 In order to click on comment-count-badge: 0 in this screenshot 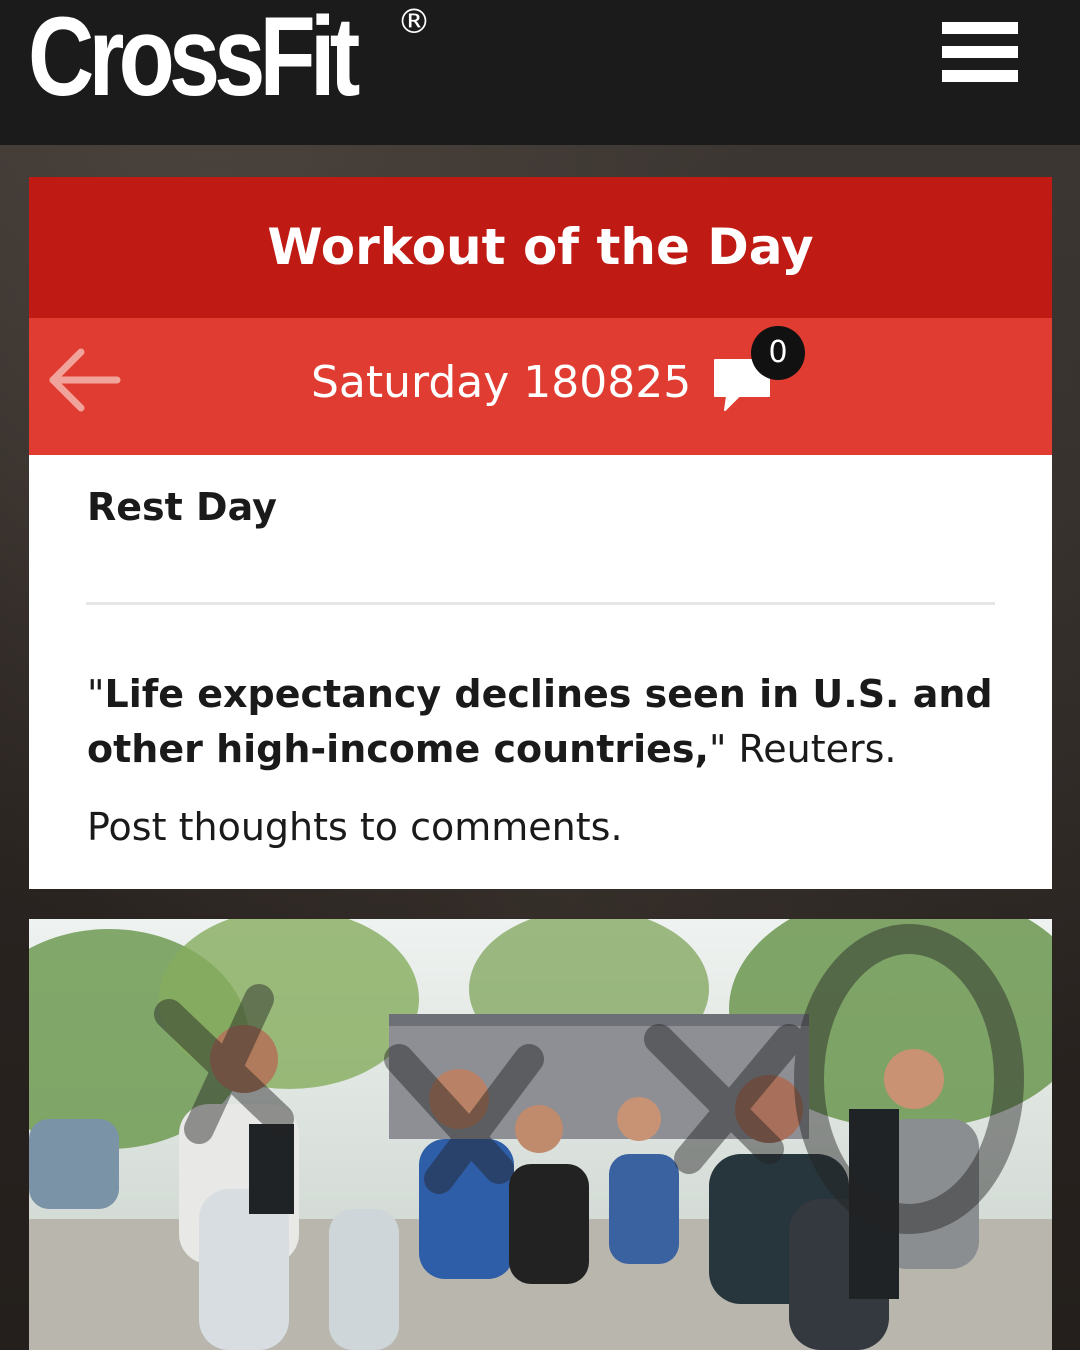, I will do `click(778, 353)`.